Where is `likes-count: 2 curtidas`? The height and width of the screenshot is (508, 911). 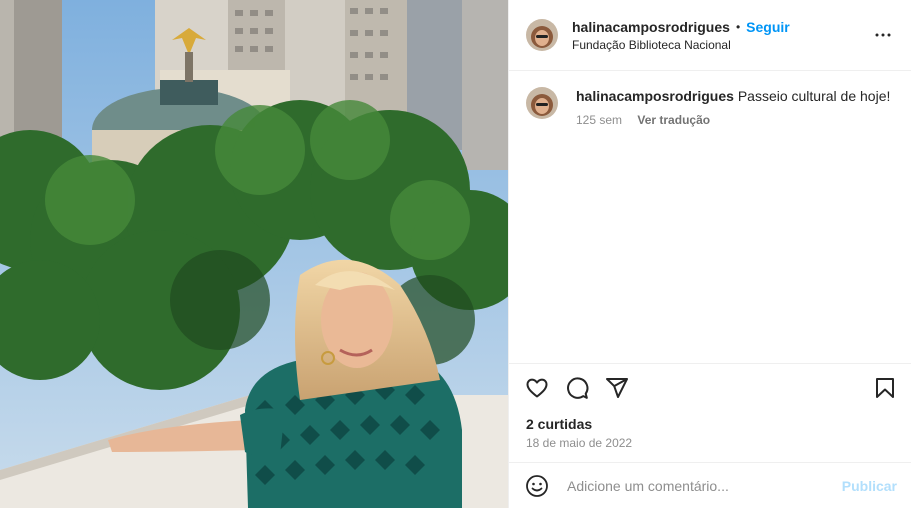 likes-count: 2 curtidas is located at coordinates (710, 422).